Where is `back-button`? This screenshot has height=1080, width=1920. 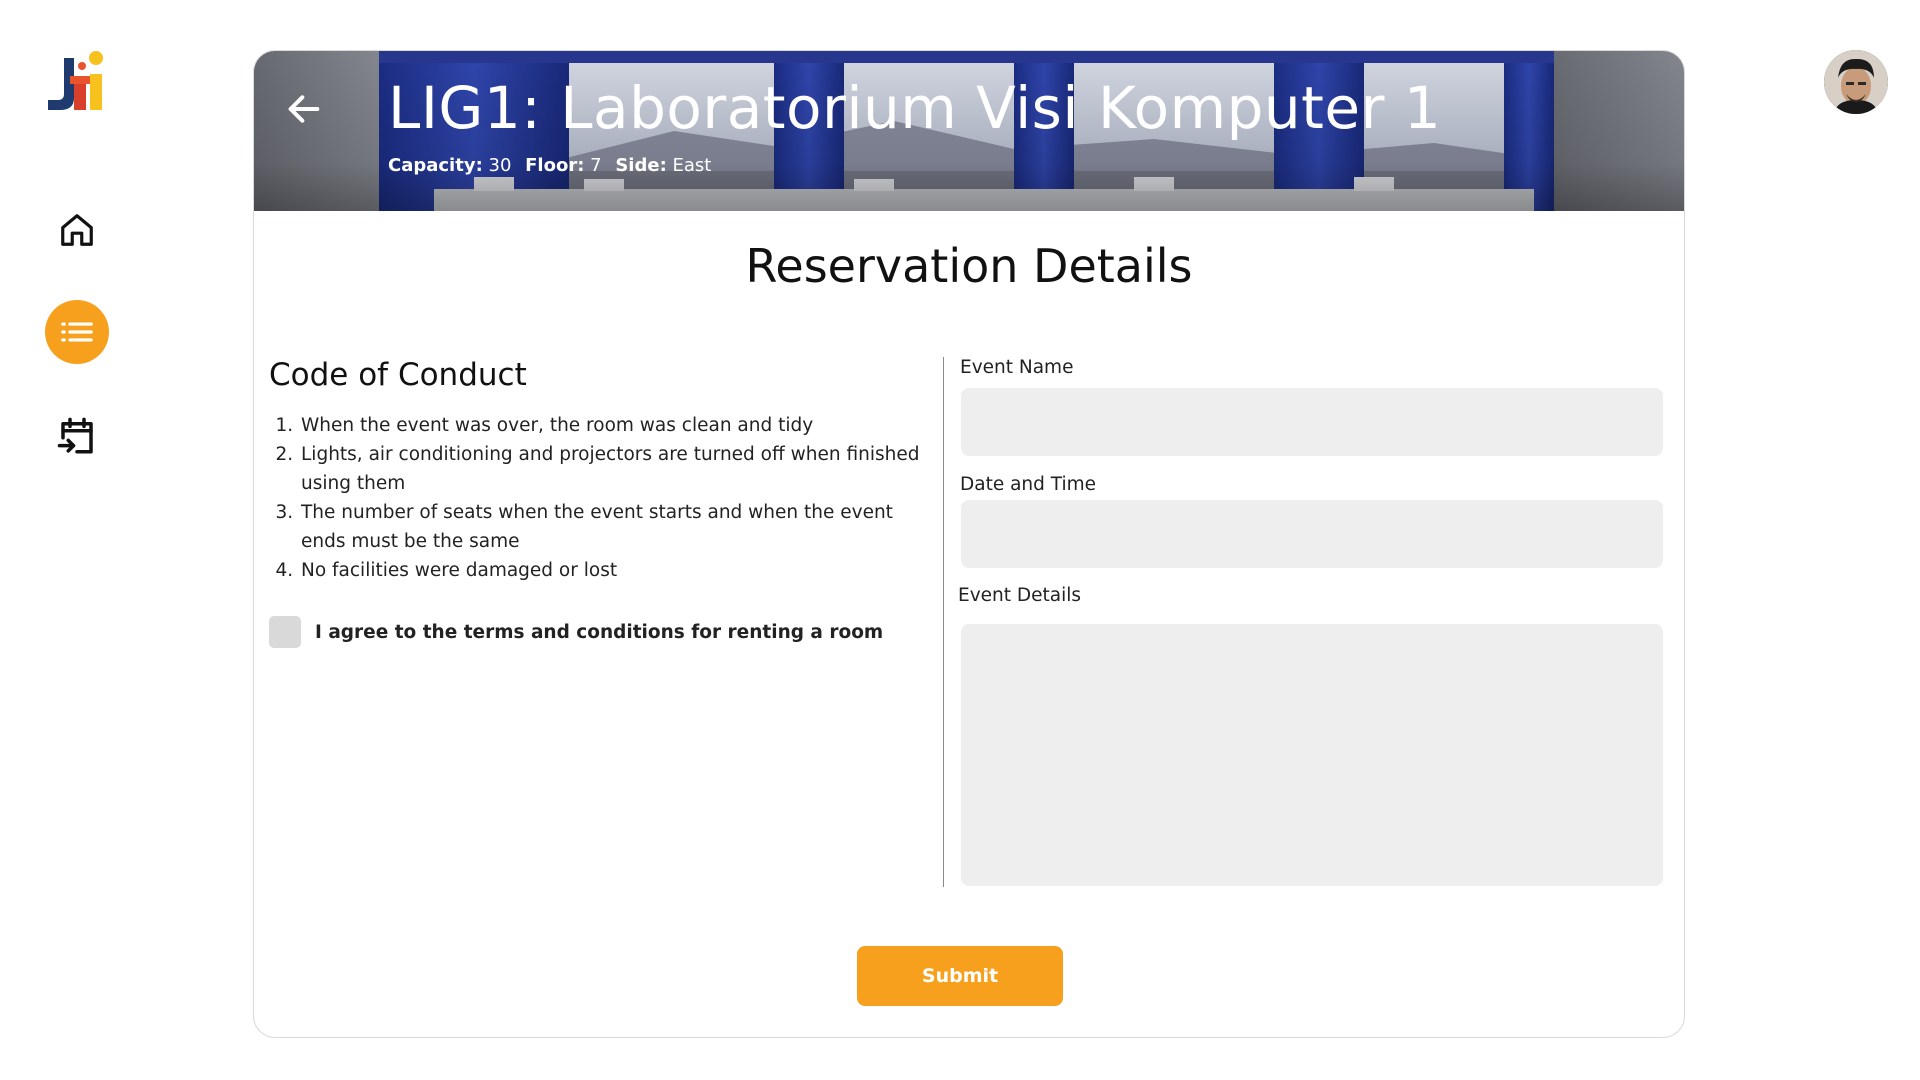
back-button is located at coordinates (311, 116).